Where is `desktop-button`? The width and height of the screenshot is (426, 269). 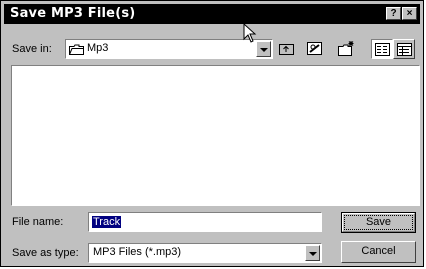 desktop-button is located at coordinates (315, 49).